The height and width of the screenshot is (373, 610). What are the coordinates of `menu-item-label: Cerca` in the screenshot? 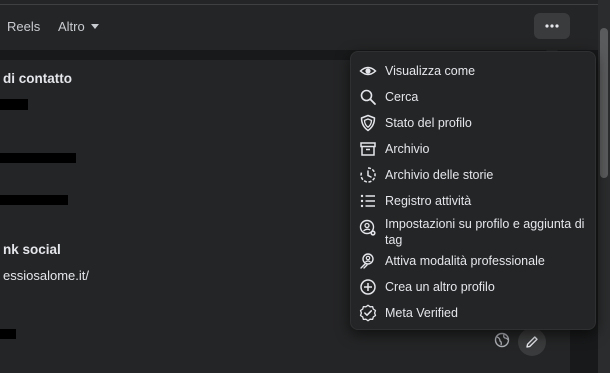 It's located at (402, 97).